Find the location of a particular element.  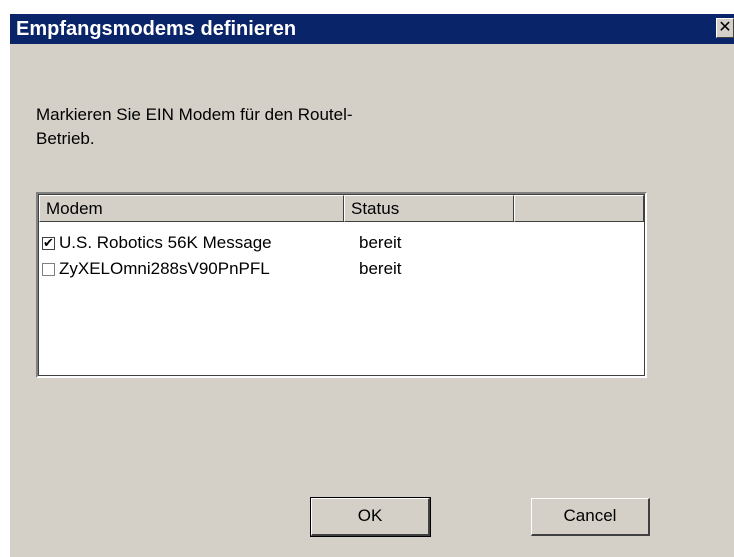

close-icon: ✕ is located at coordinates (725, 27).